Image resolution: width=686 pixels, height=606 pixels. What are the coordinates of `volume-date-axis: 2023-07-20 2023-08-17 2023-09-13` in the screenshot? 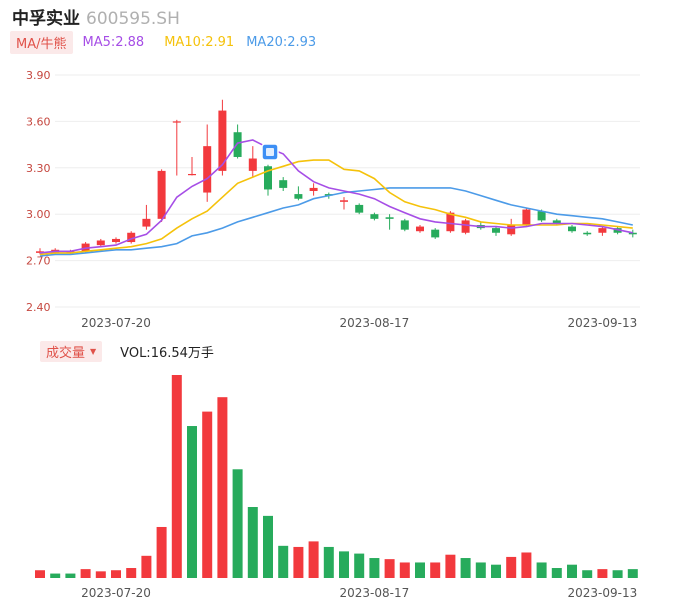 It's located at (359, 593).